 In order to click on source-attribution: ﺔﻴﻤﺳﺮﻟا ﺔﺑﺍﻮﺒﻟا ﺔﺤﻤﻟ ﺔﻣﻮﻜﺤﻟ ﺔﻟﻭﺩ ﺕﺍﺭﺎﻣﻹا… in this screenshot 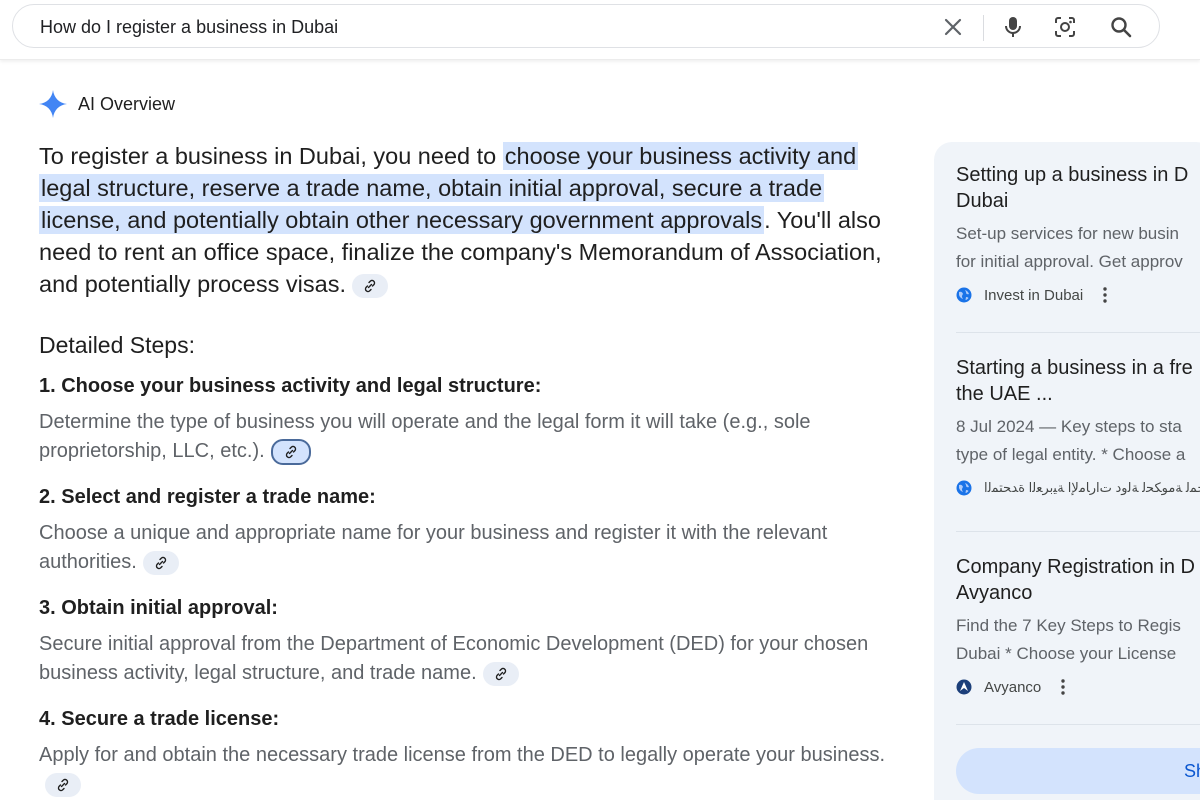, I will do `click(1078, 488)`.